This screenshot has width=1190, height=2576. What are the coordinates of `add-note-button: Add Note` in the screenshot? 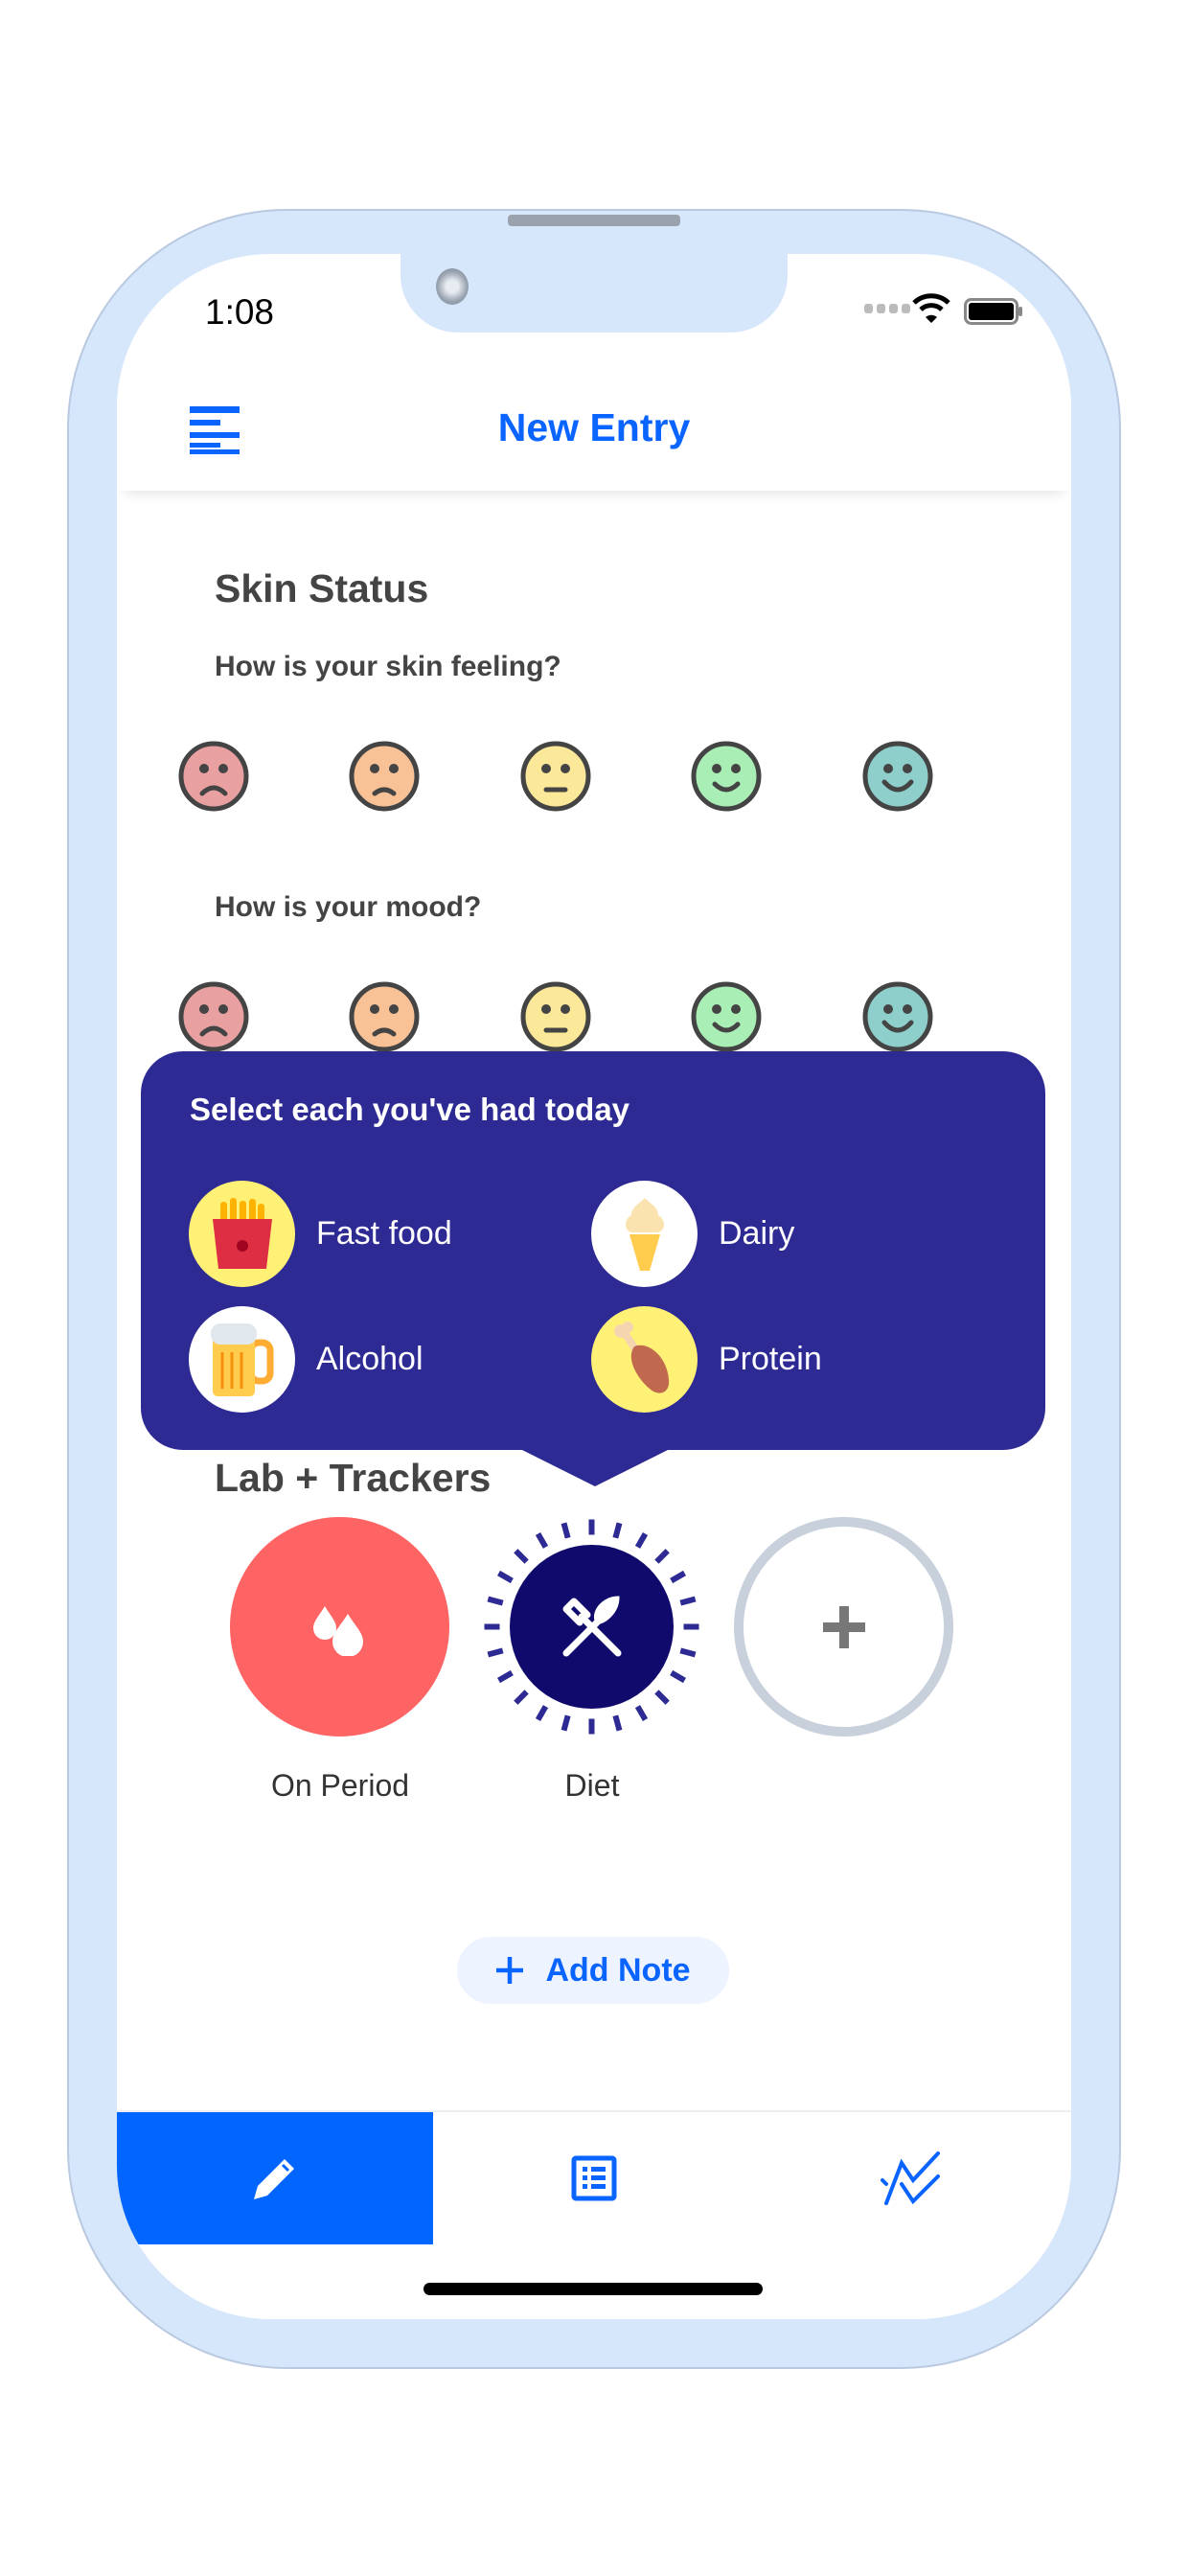 It's located at (593, 1970).